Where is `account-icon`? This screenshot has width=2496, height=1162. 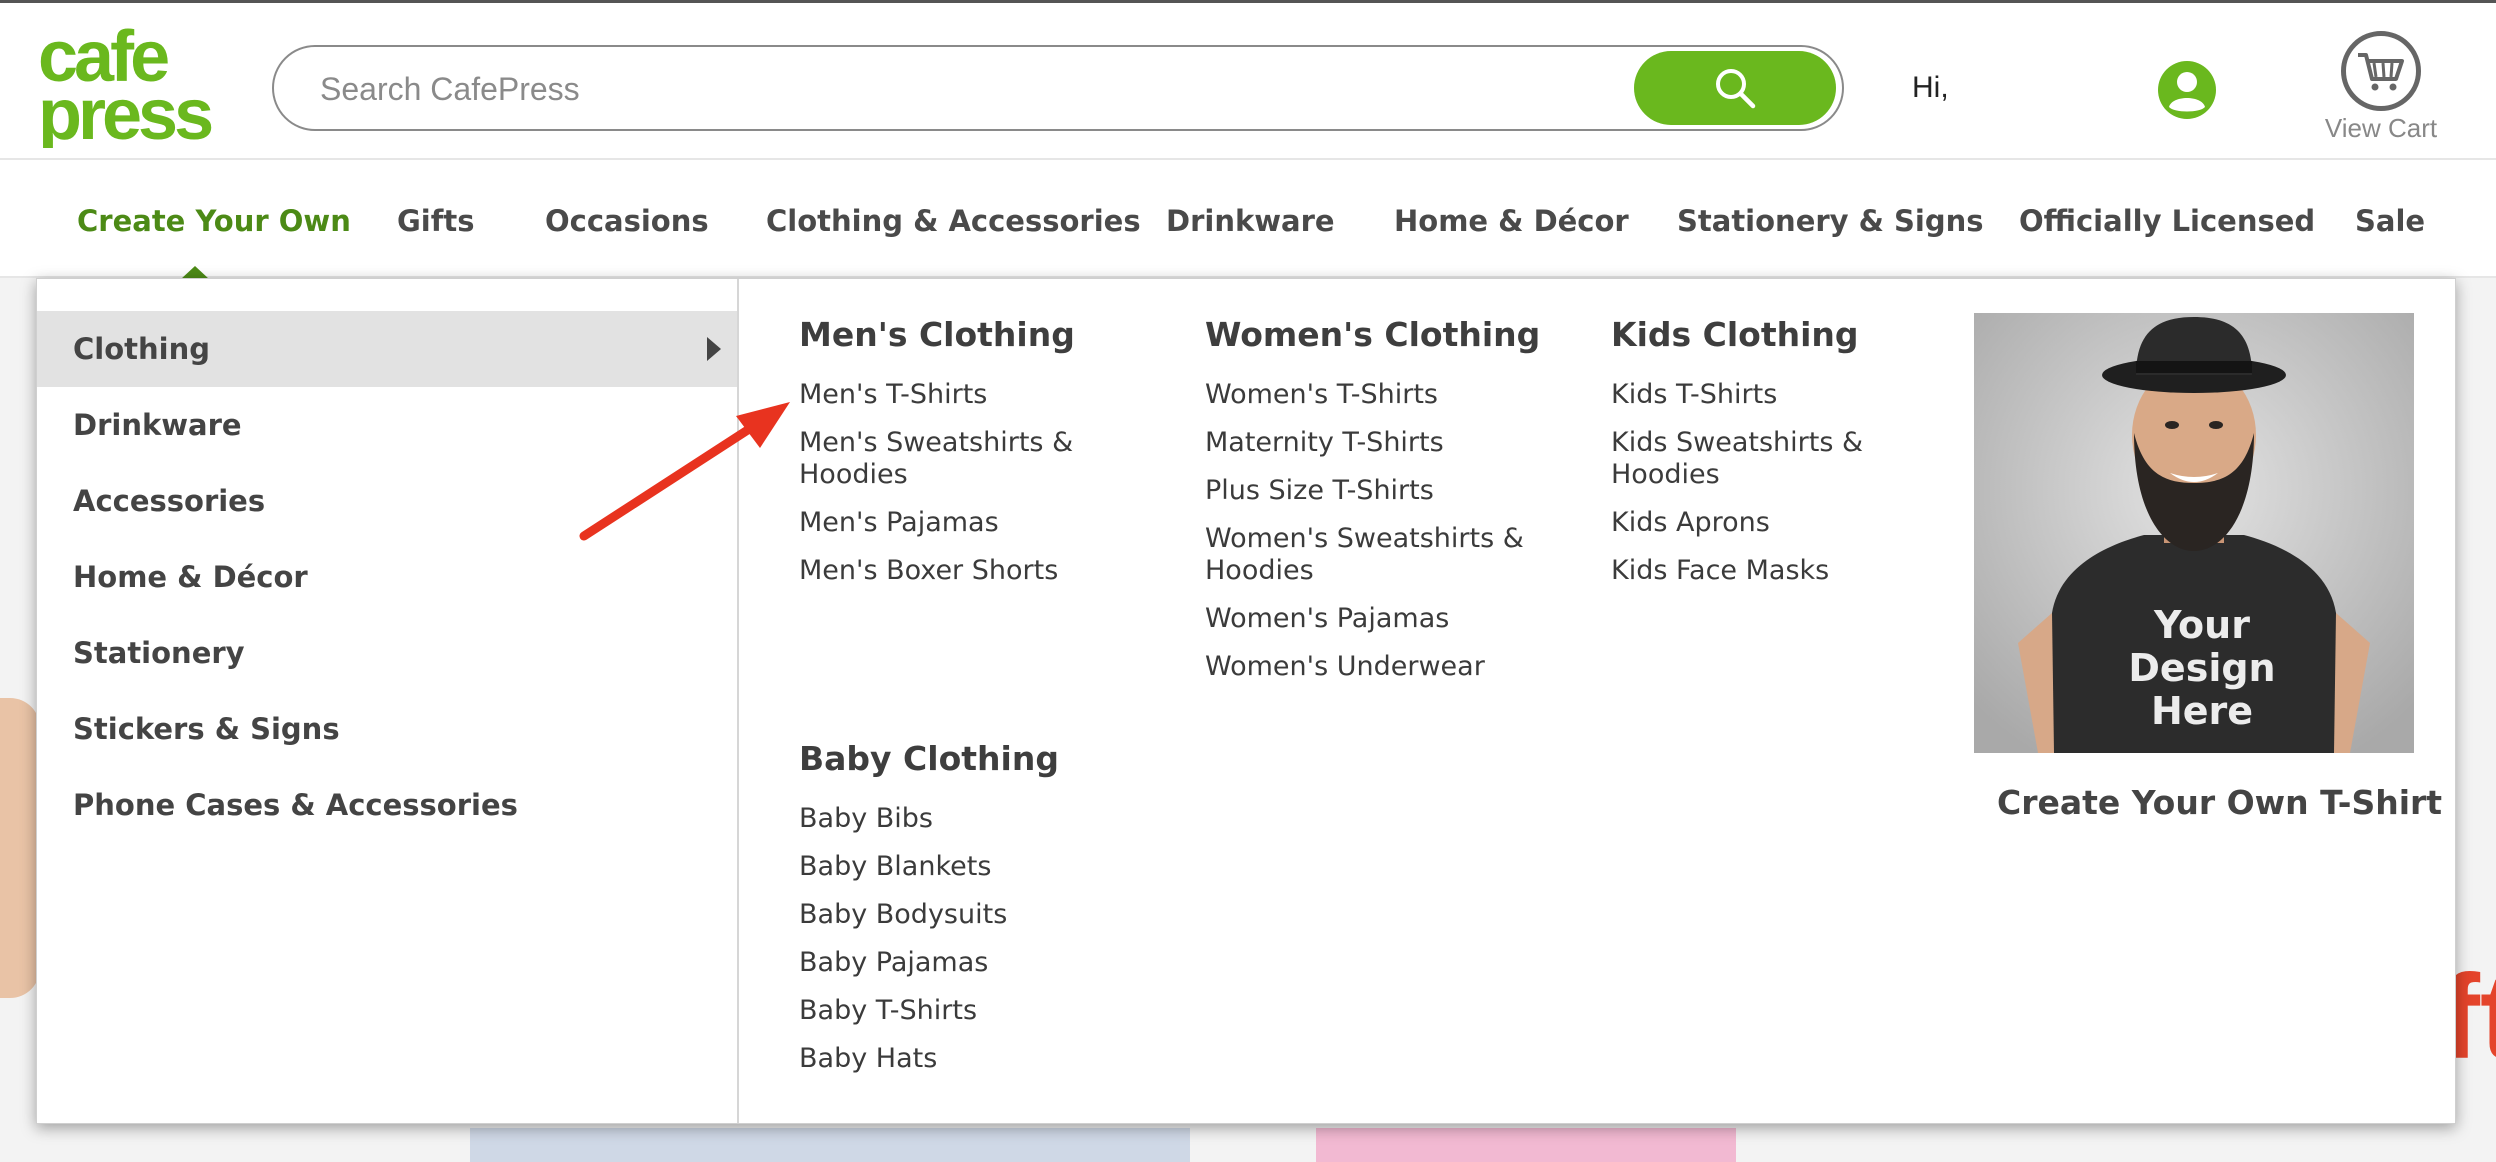
account-icon is located at coordinates (2187, 90).